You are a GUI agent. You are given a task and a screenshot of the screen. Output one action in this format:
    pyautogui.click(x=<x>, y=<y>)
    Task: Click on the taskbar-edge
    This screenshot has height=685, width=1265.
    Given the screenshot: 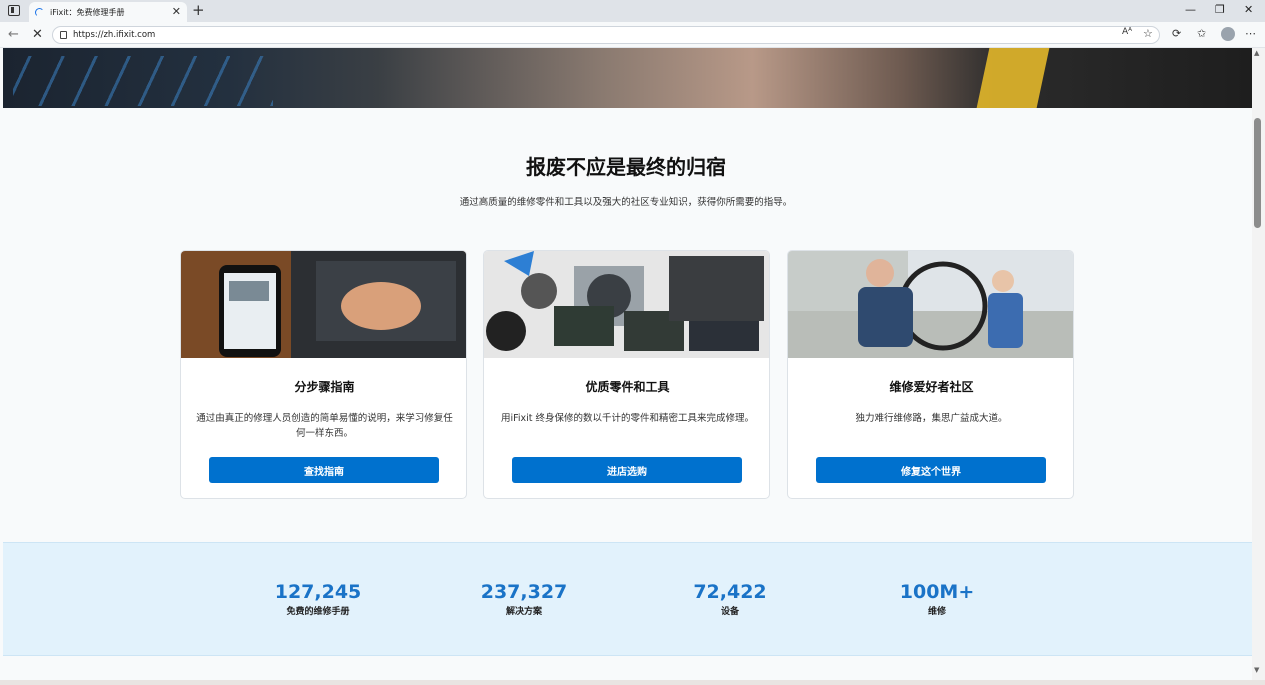 What is the action you would take?
    pyautogui.click(x=632, y=682)
    